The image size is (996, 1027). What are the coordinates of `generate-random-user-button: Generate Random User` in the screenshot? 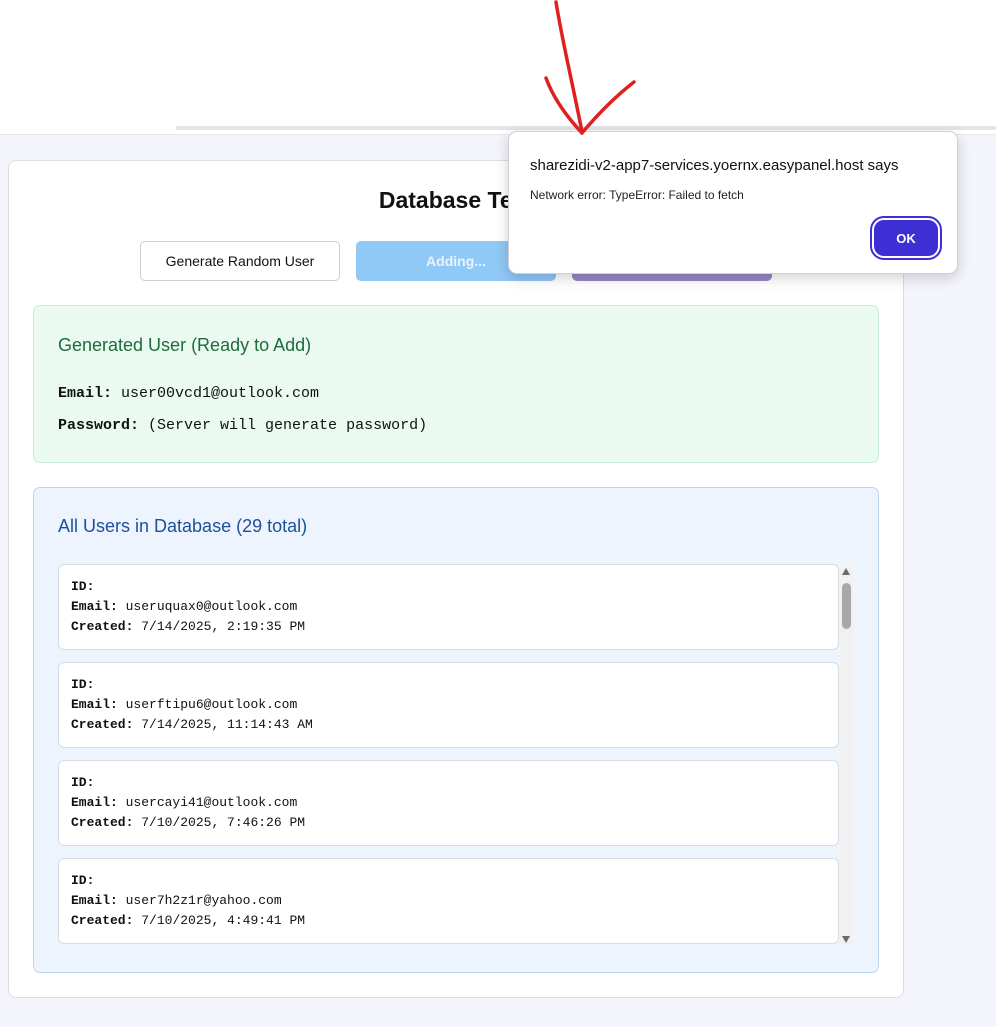 It's located at (240, 261).